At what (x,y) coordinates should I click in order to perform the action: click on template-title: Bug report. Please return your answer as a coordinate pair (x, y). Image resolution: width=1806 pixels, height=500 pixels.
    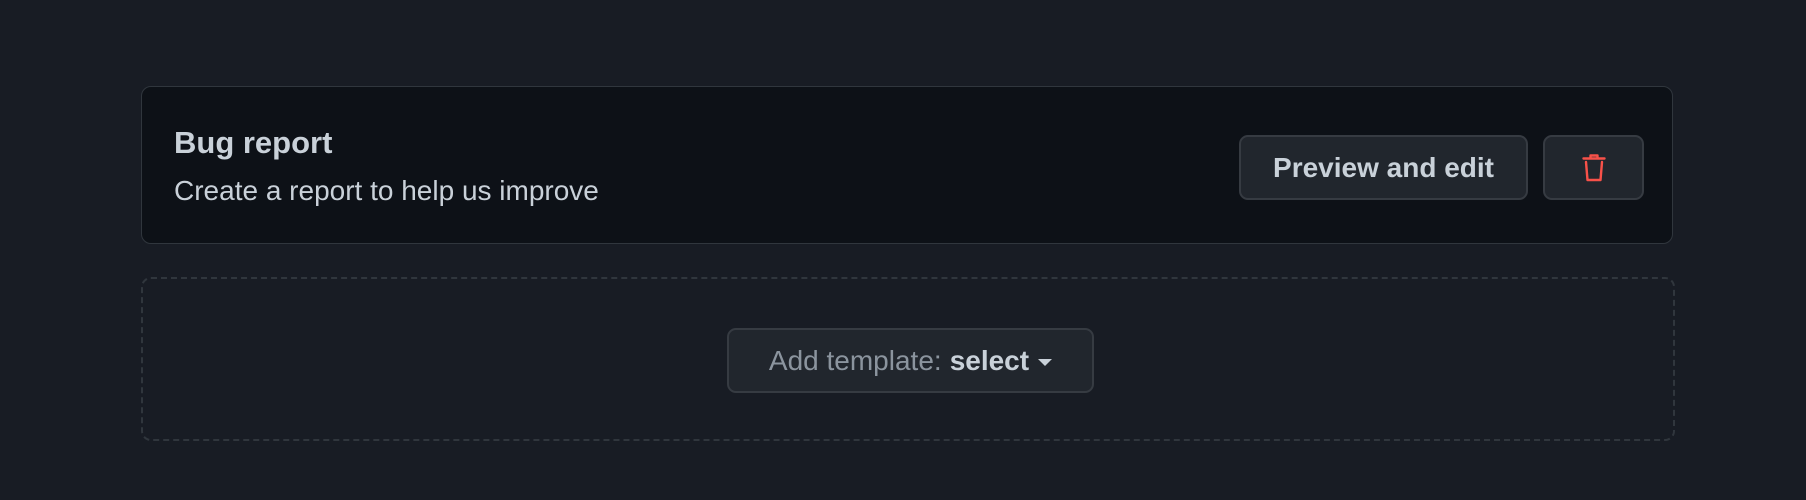
    Looking at the image, I should click on (253, 142).